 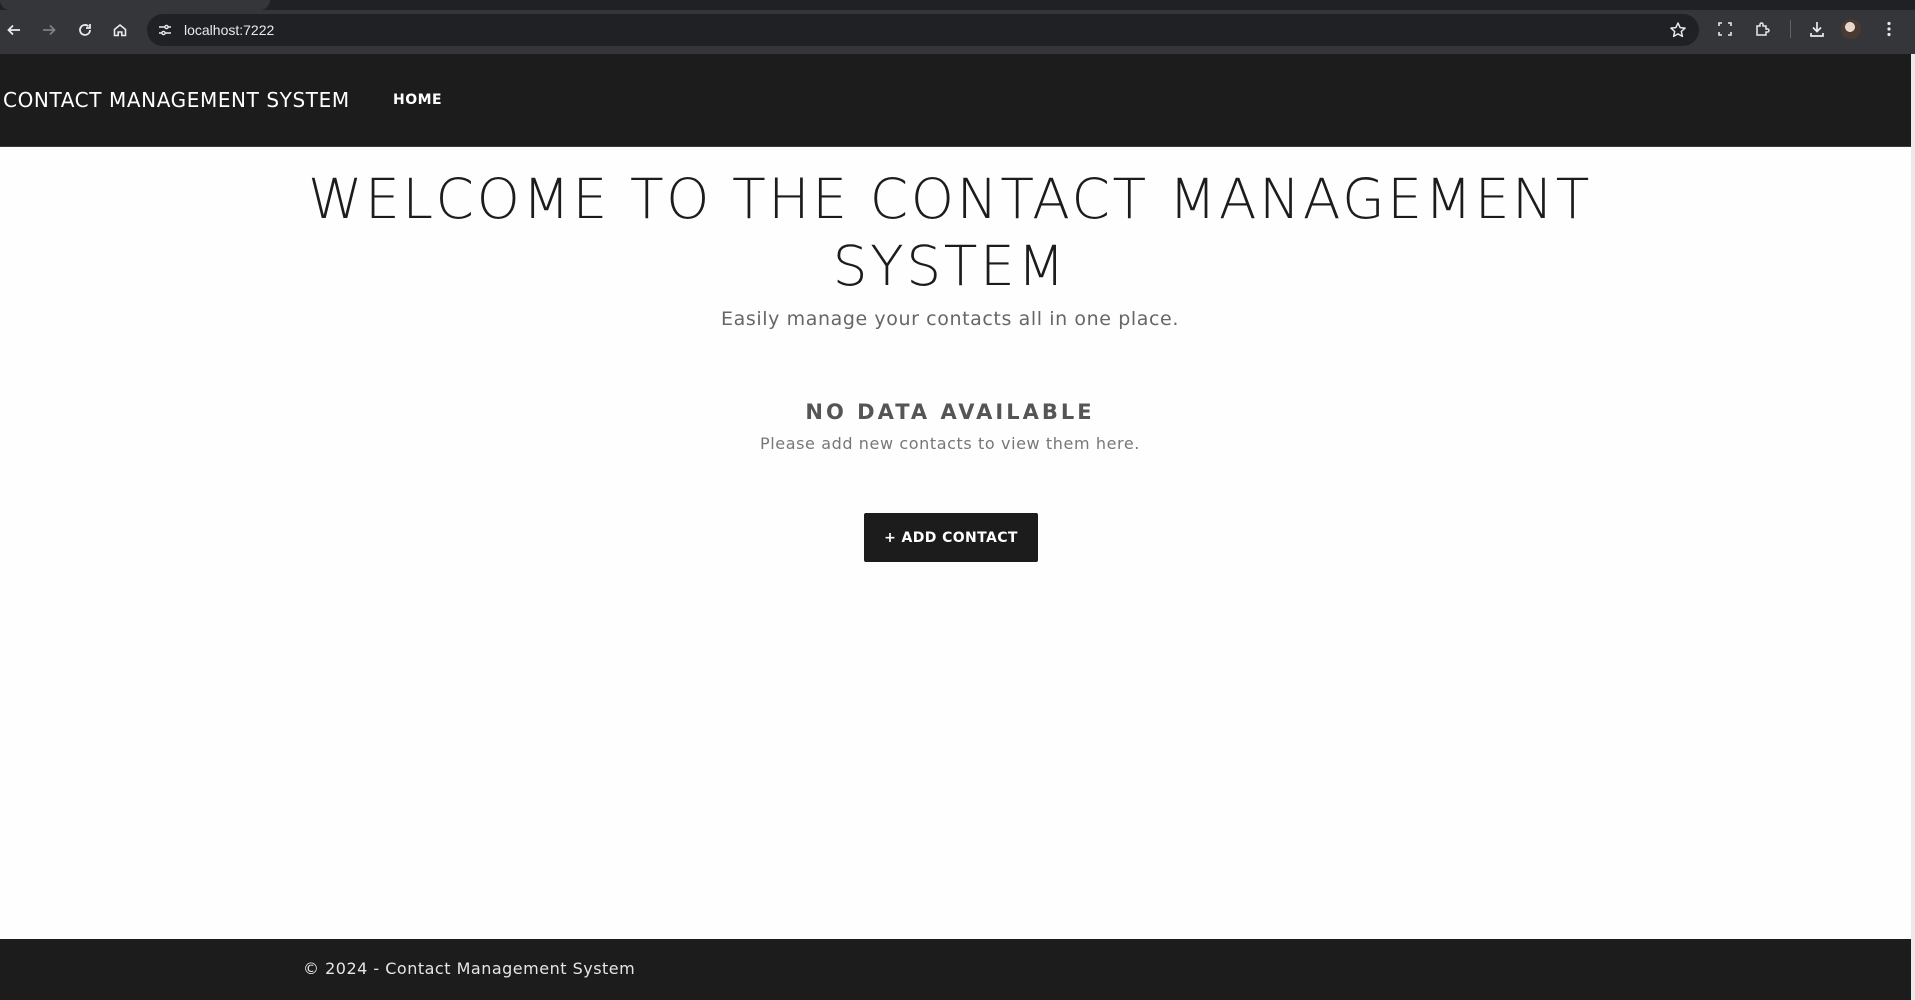 What do you see at coordinates (949, 232) in the screenshot?
I see `page-title: WELCOME TO THE CONTACT MANAGEMENT SYSTEM` at bounding box center [949, 232].